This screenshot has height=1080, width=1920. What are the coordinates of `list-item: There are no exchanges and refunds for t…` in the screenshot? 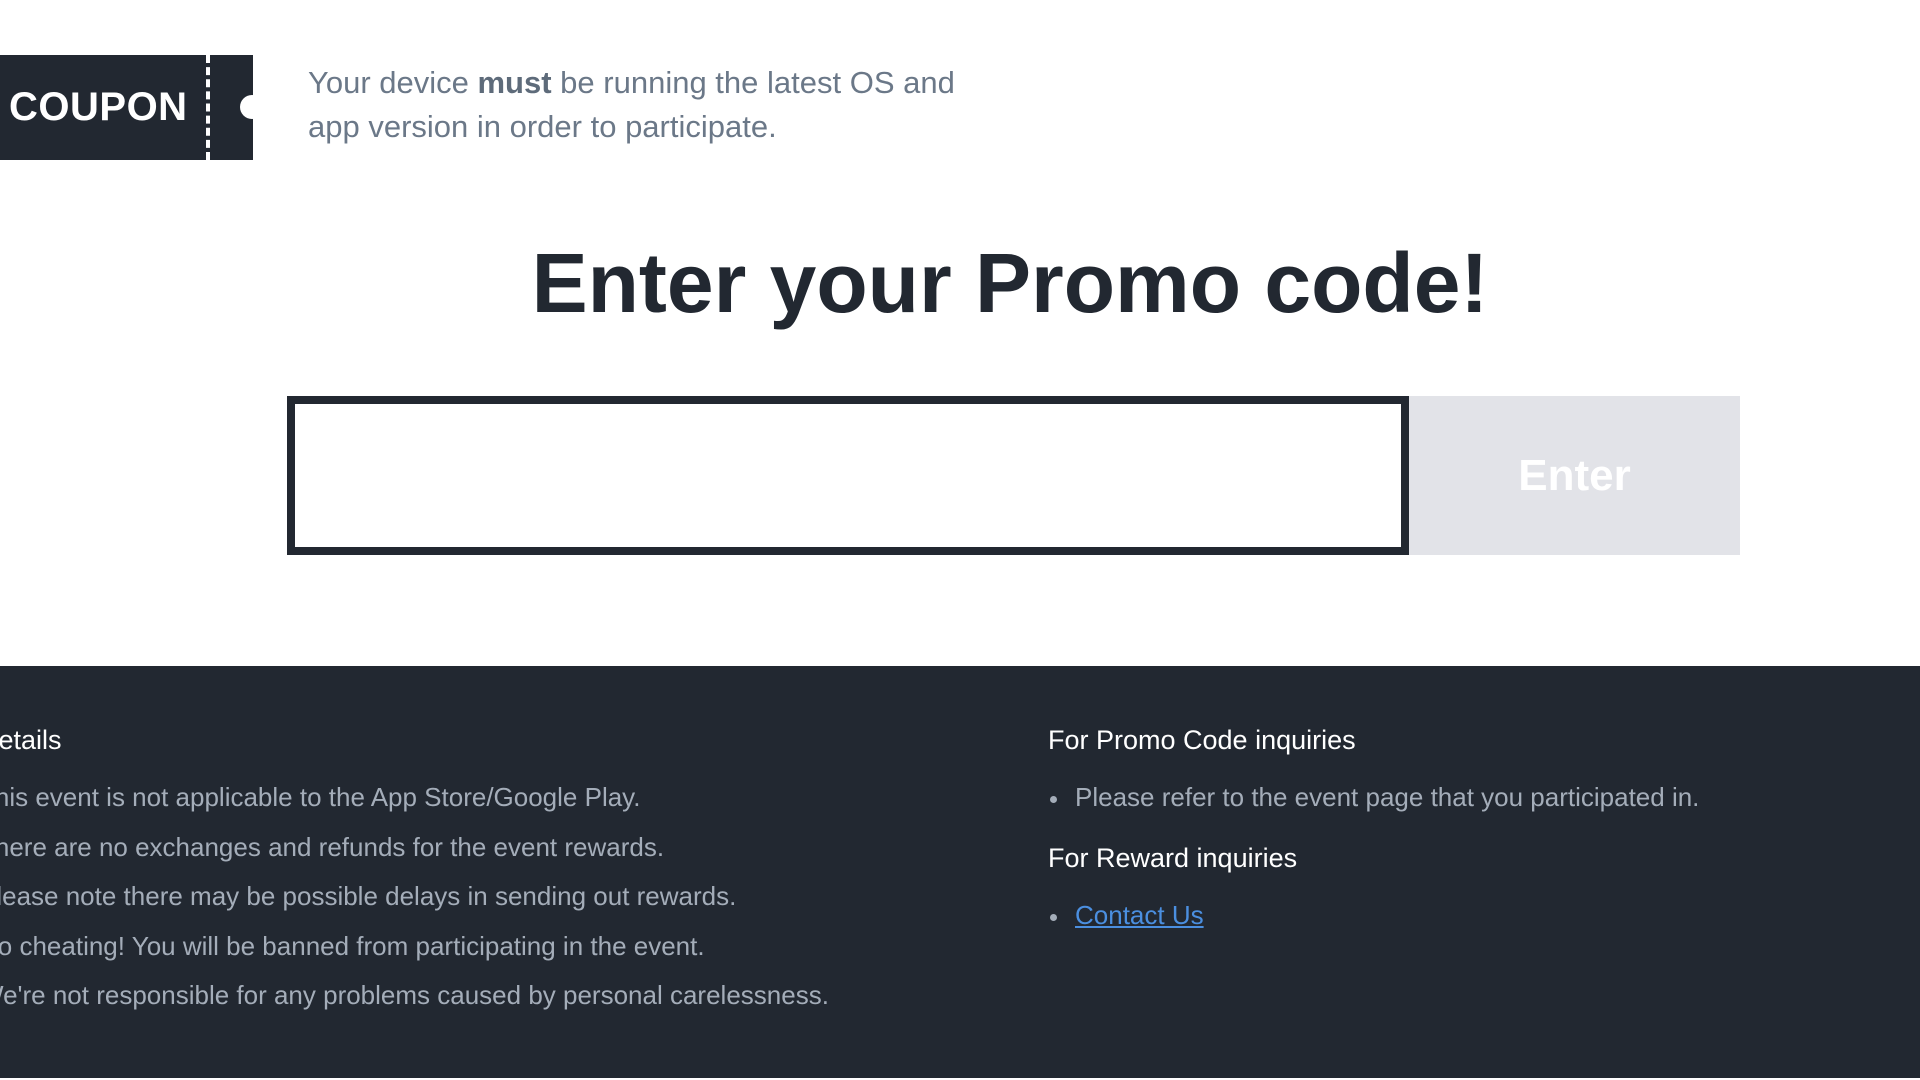 It's located at (332, 846).